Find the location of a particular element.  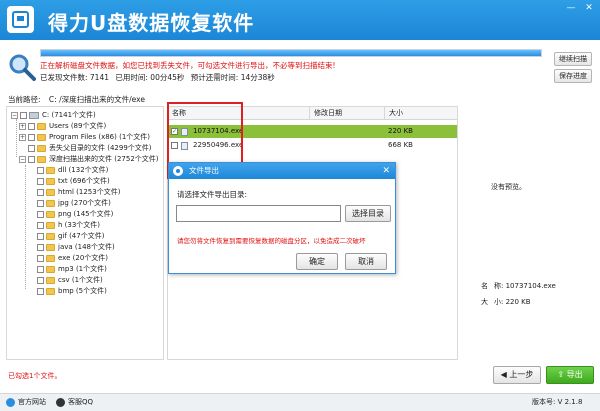

export-dialog-titlebar: 文件导出 ✕ is located at coordinates (282, 171).